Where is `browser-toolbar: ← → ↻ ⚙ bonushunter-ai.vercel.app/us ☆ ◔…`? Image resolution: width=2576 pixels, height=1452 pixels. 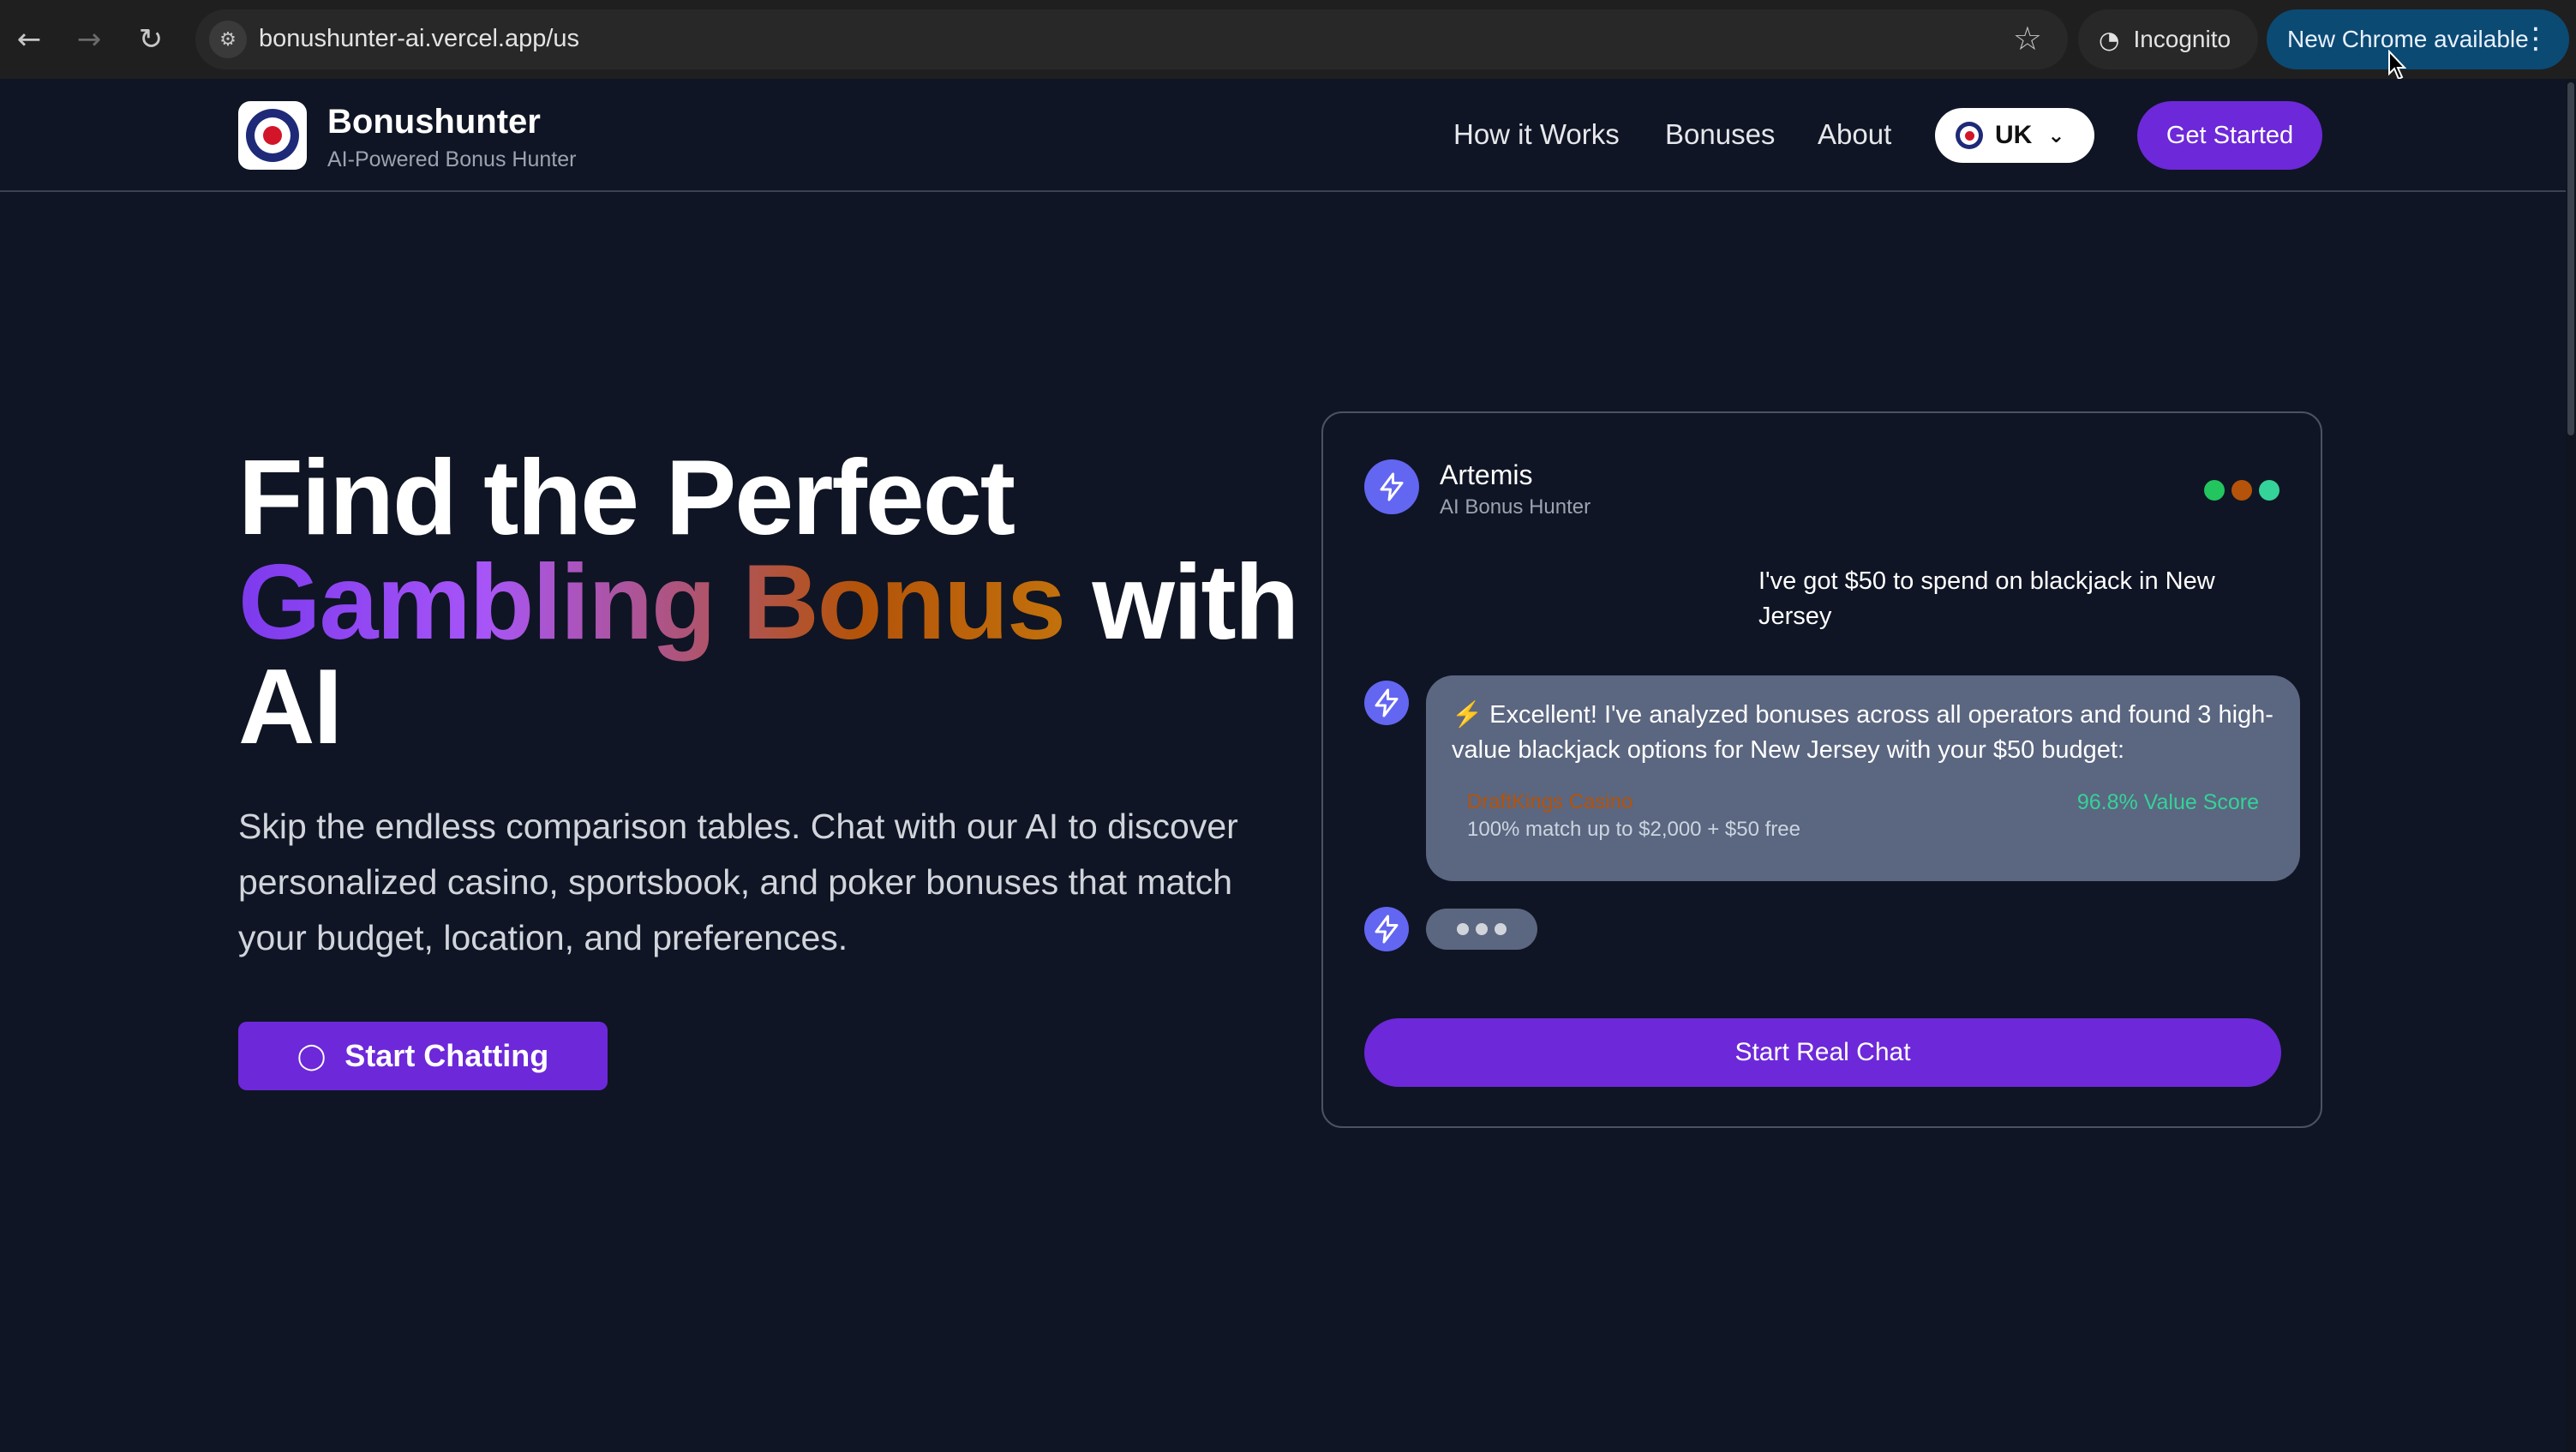
browser-toolbar: ← → ↻ ⚙ bonushunter-ai.vercel.app/us ☆ ◔… is located at coordinates (1288, 40).